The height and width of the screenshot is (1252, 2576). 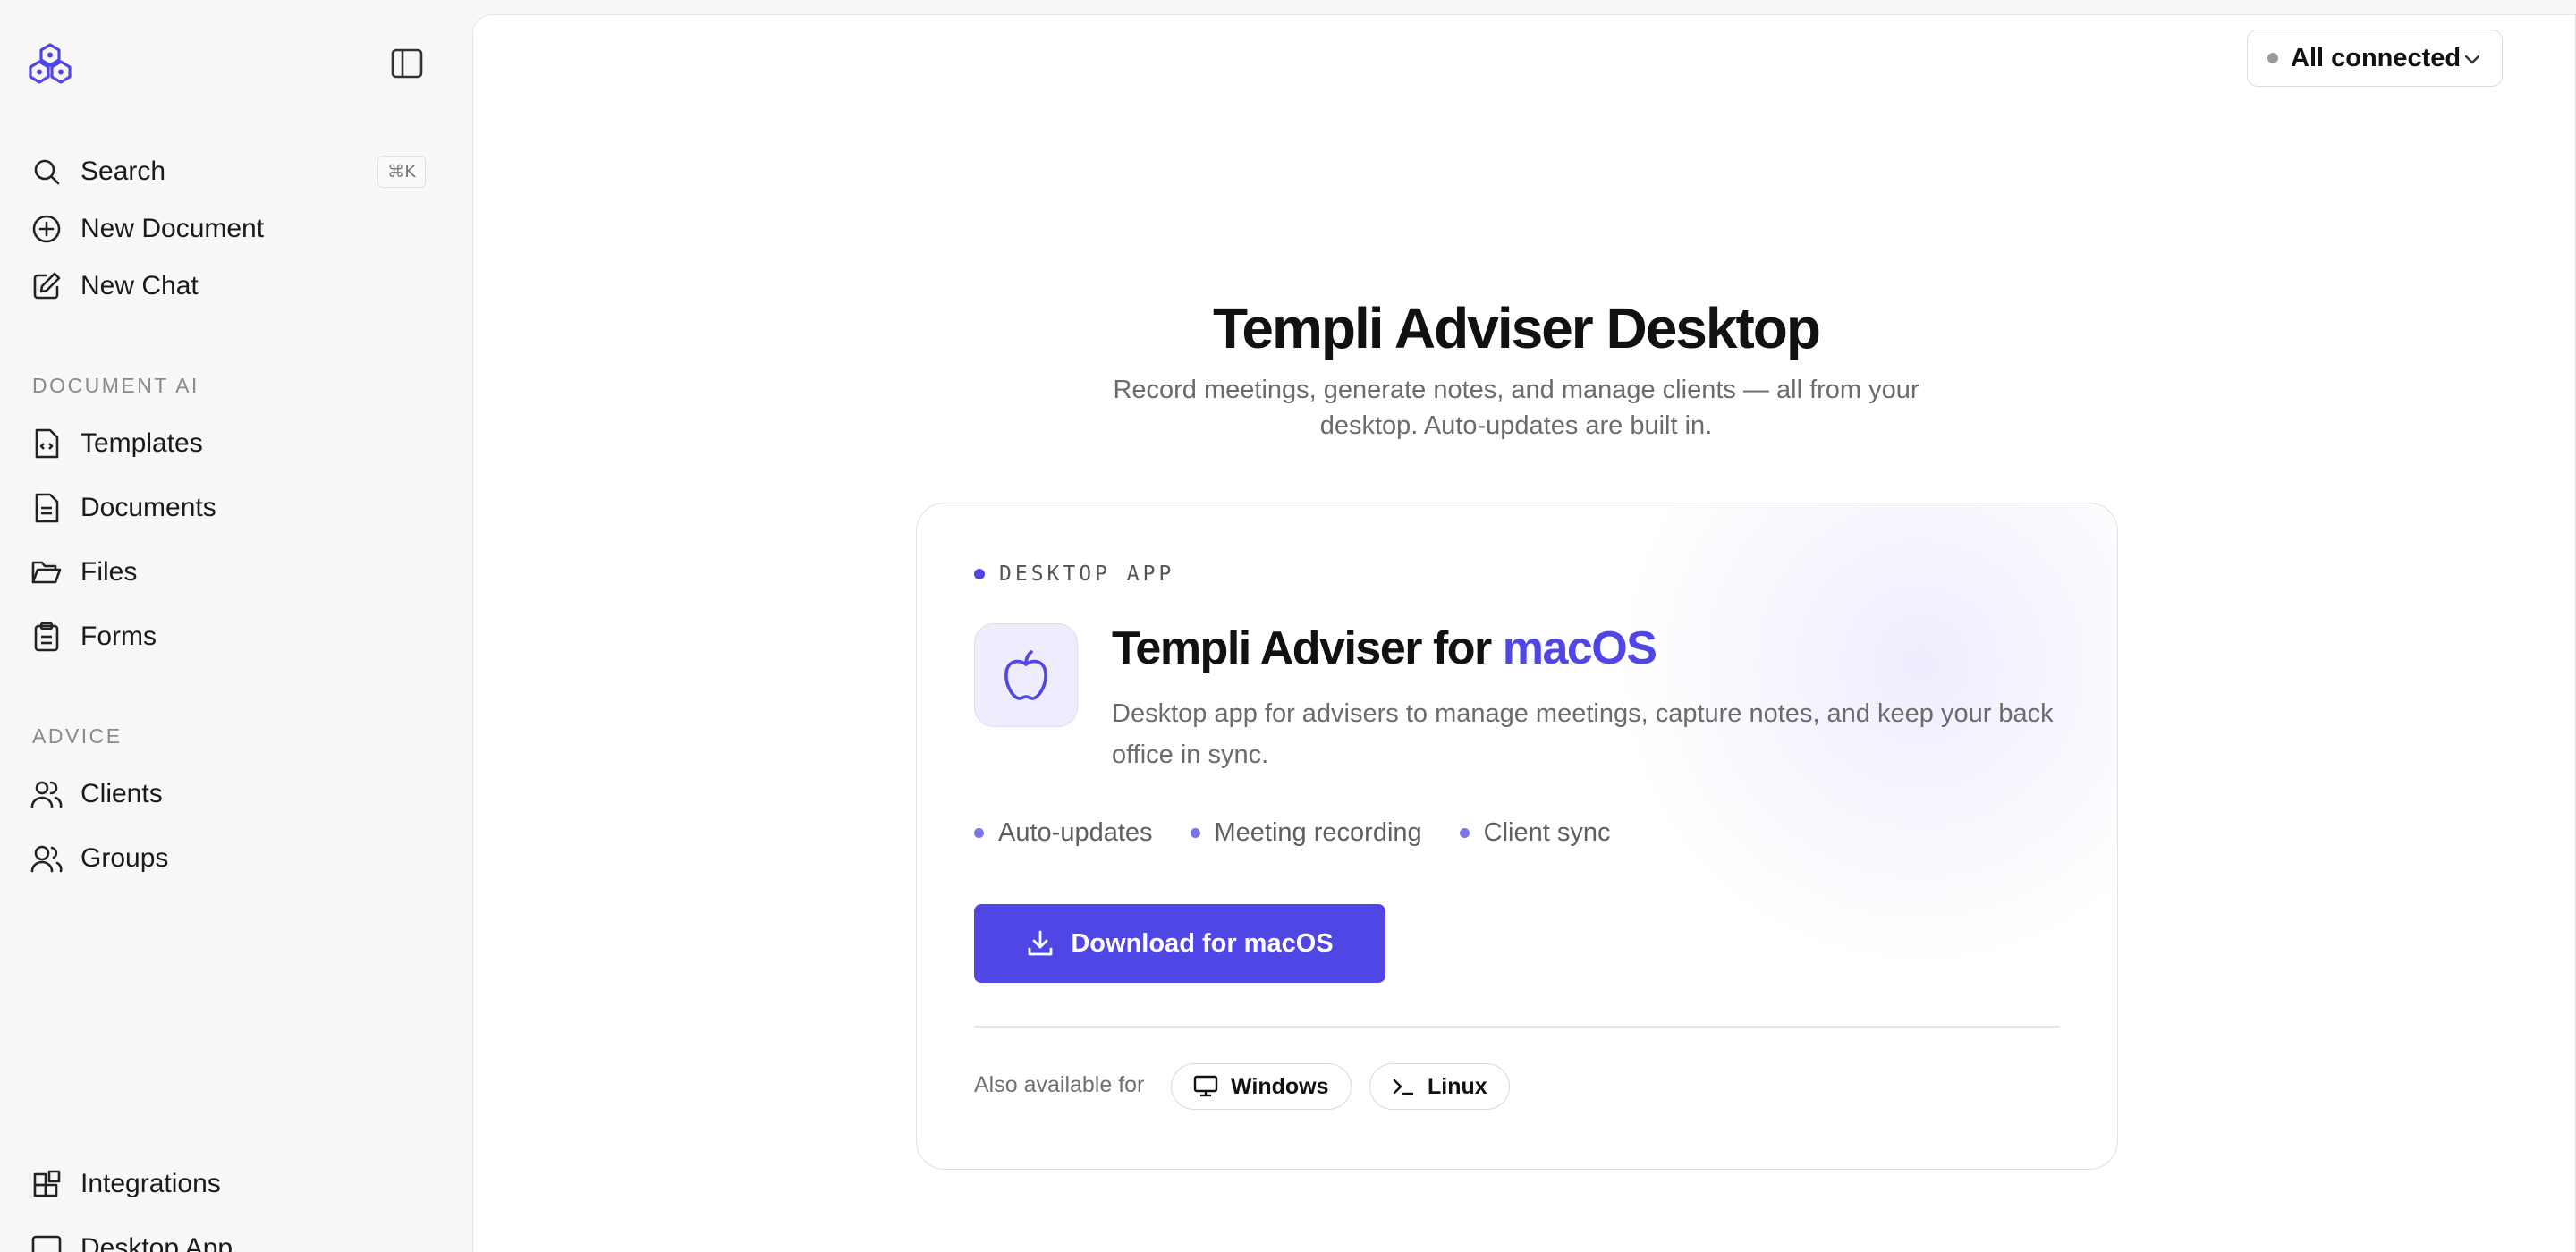 I want to click on feature-label: Meeting recording, so click(x=1318, y=832).